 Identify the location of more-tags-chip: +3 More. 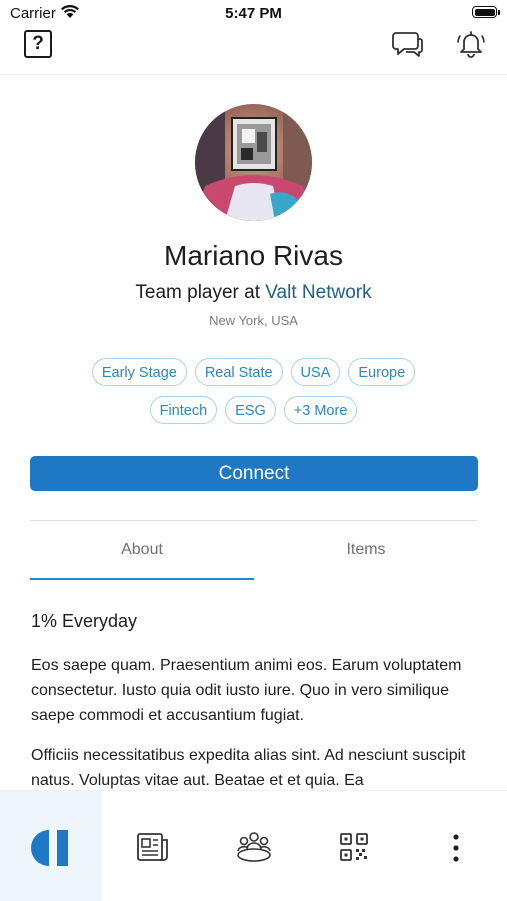
(320, 410).